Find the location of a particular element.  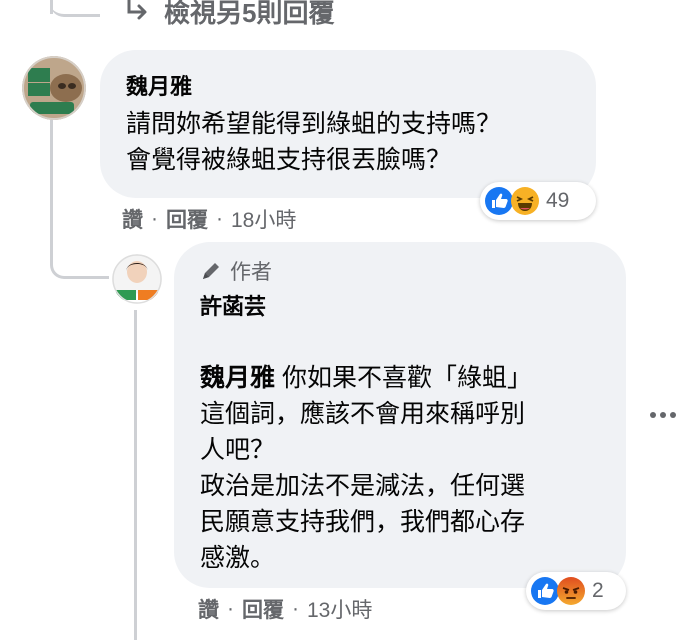

more-options-button is located at coordinates (663, 415).